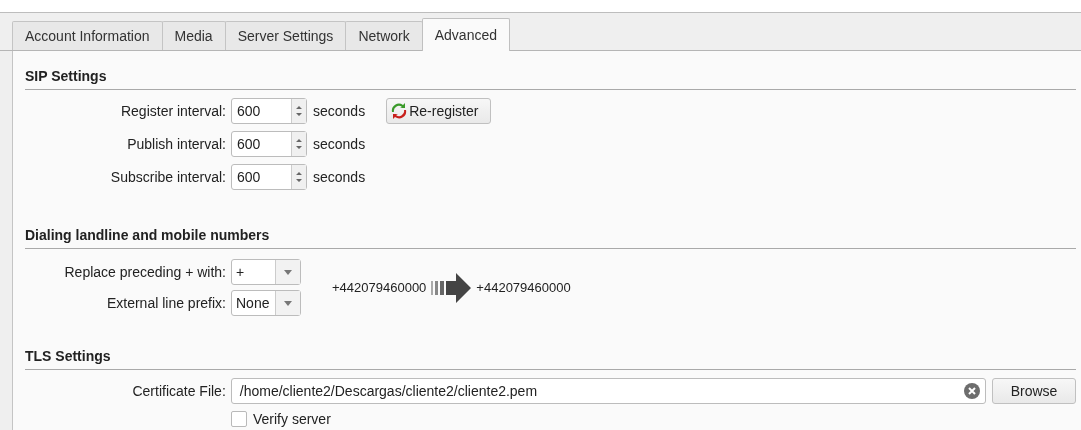  Describe the element at coordinates (239, 419) in the screenshot. I see `checkbox` at that location.